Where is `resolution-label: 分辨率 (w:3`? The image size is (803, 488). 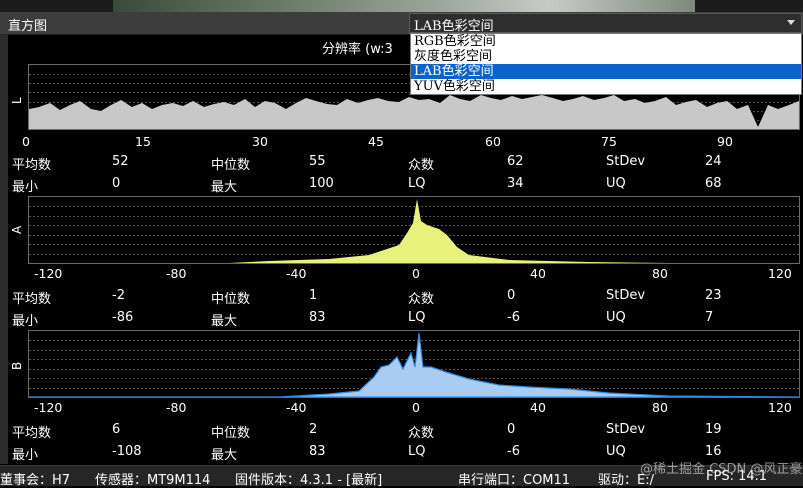 resolution-label: 分辨率 (w:3 is located at coordinates (357, 49).